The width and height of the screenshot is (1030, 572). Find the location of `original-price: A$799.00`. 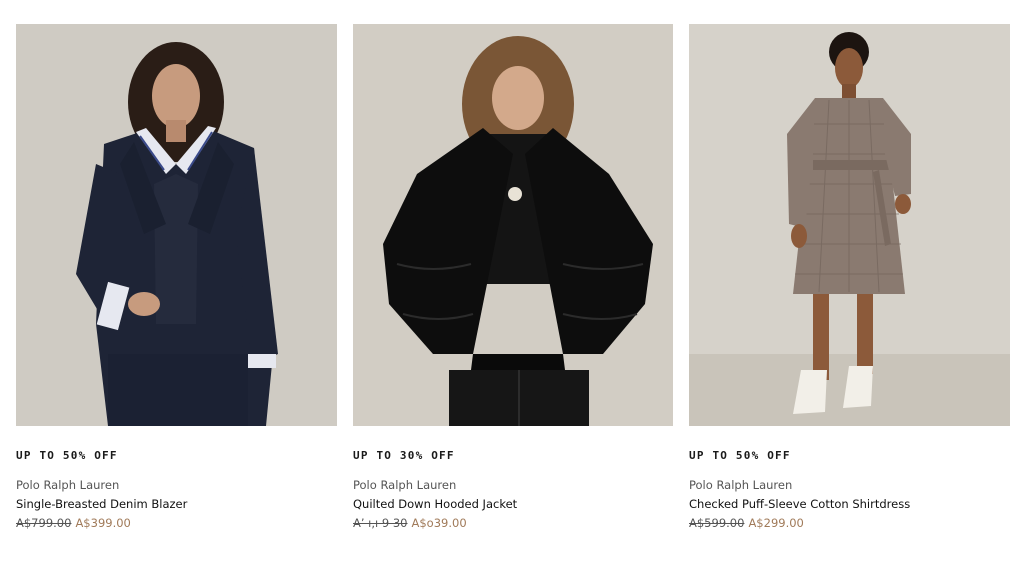

original-price: A$799.00 is located at coordinates (44, 523).